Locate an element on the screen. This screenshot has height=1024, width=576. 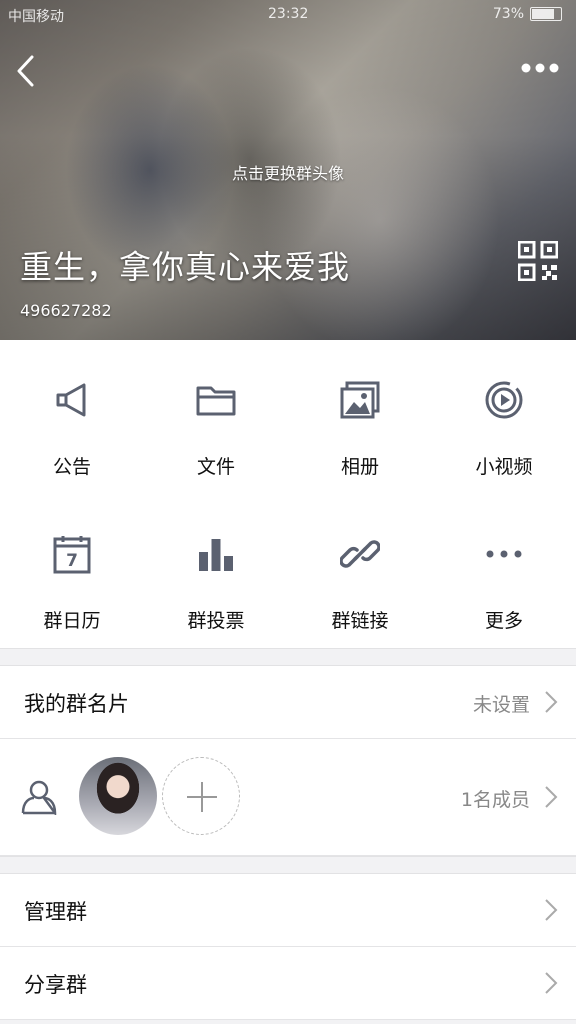
folder-icon is located at coordinates (216, 401).